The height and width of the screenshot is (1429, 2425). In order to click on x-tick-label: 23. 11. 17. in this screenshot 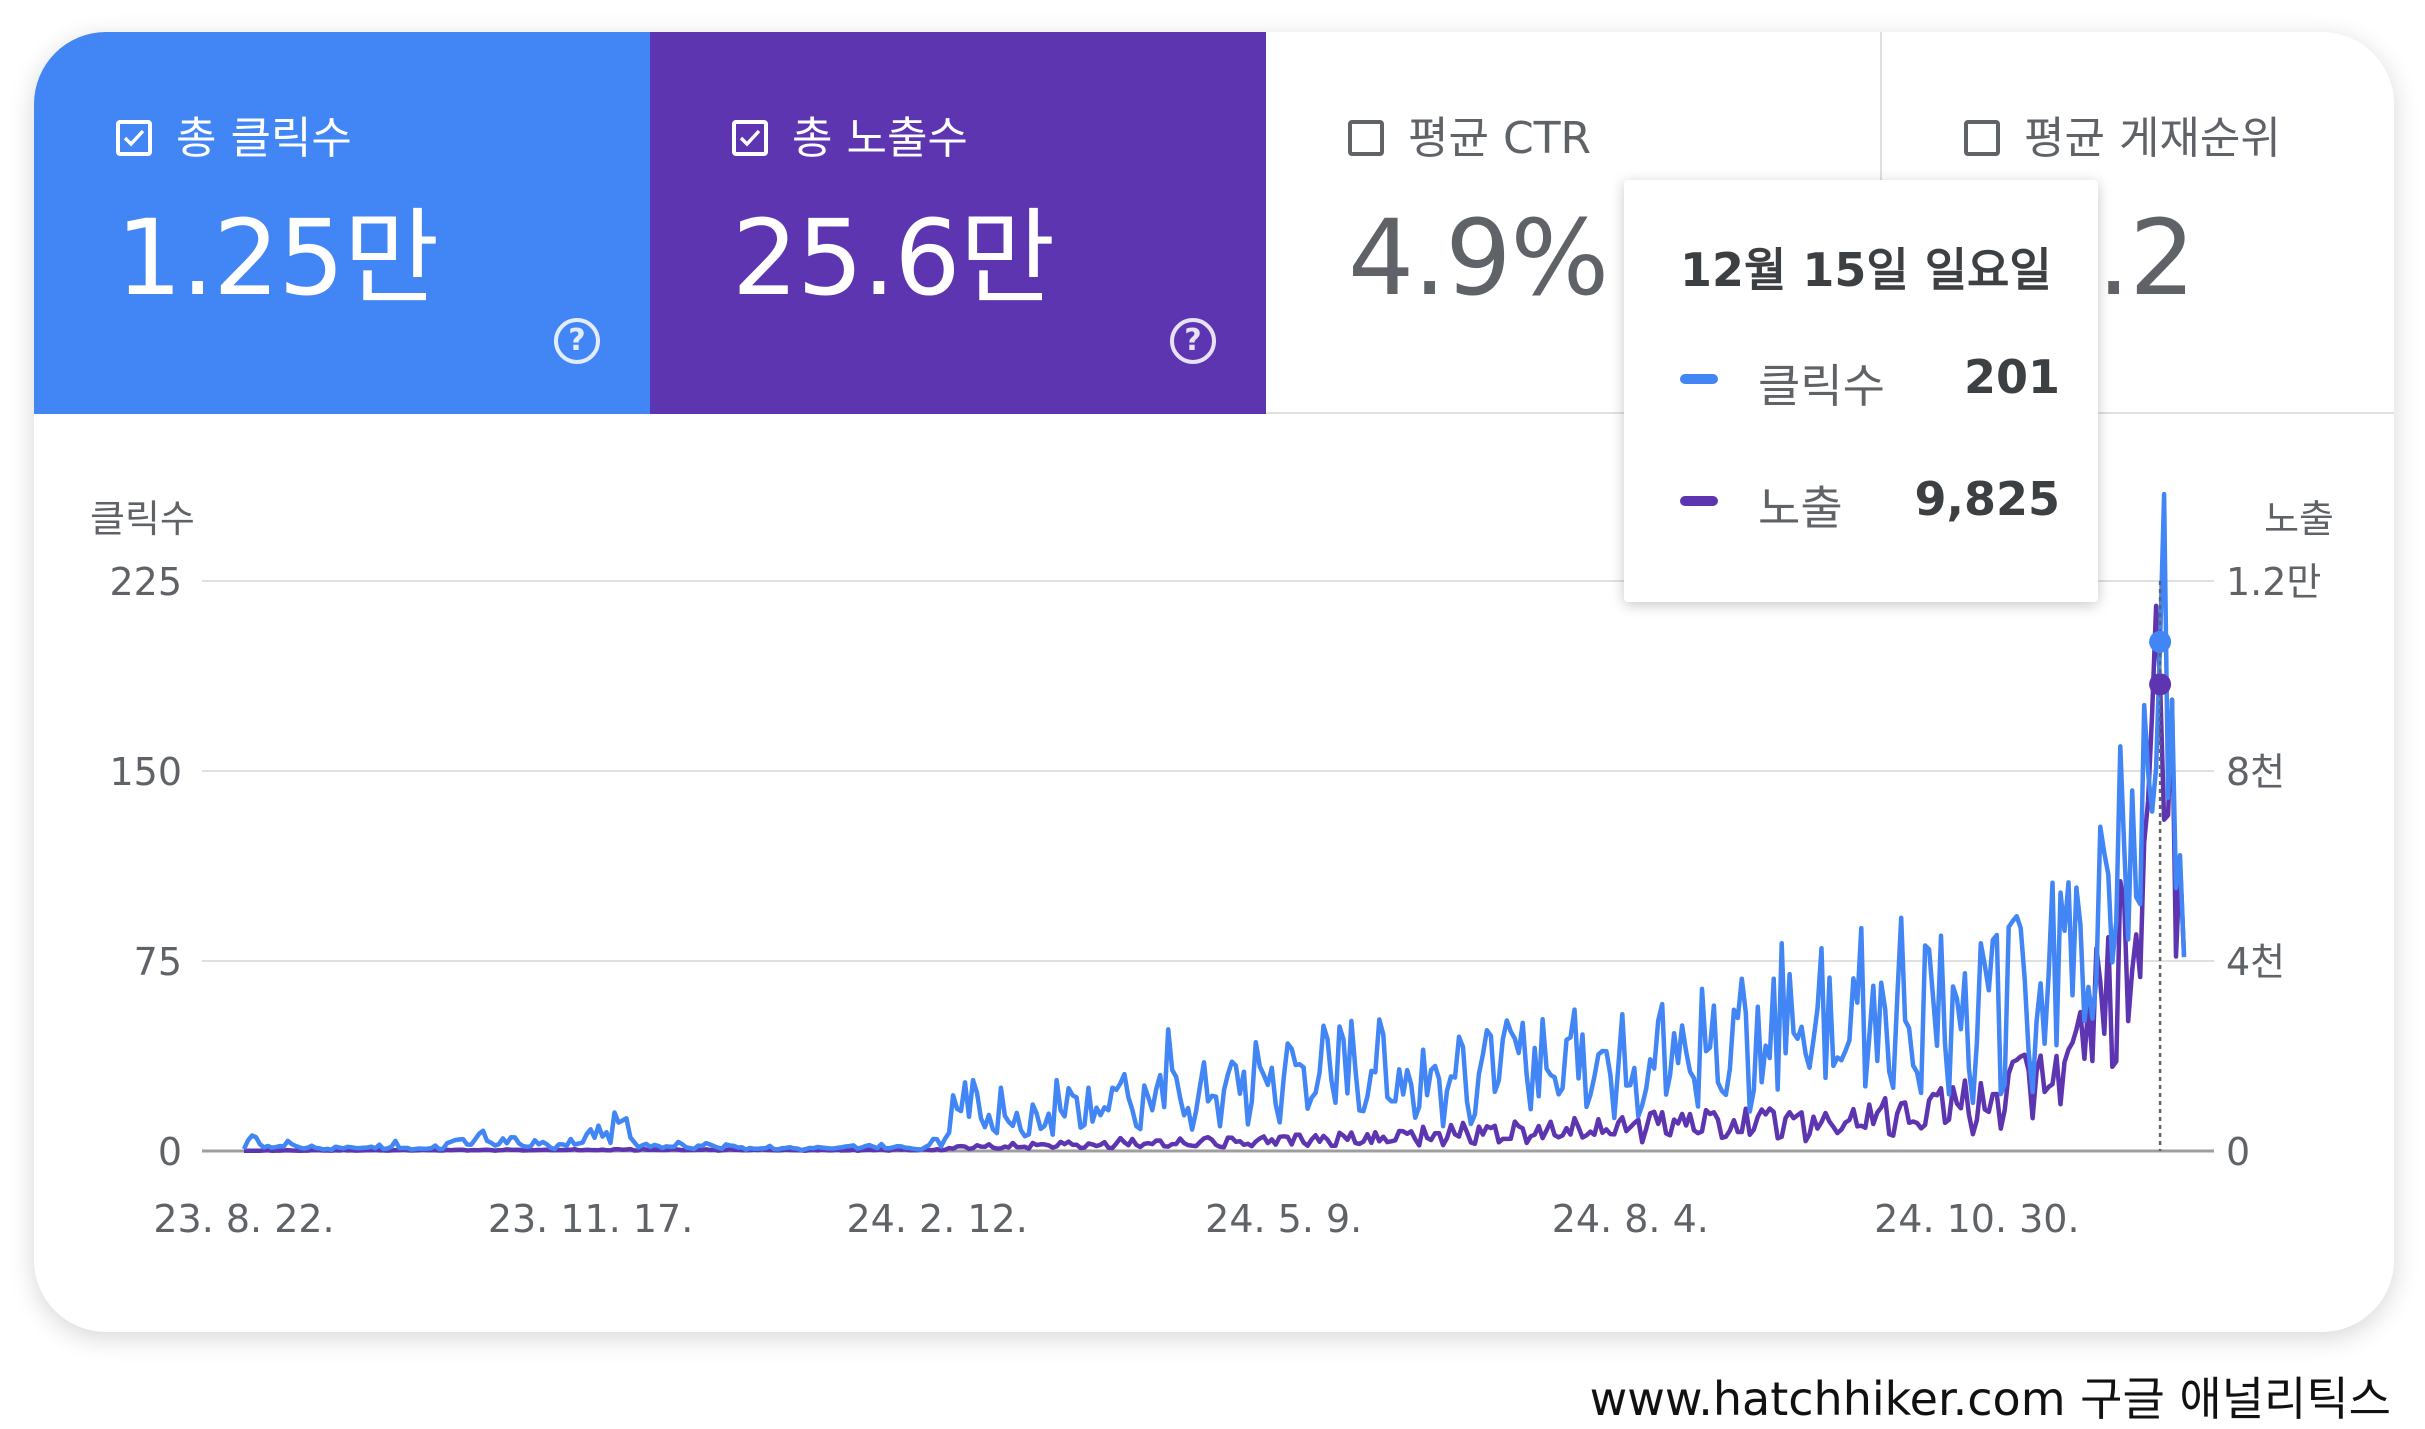, I will do `click(590, 1219)`.